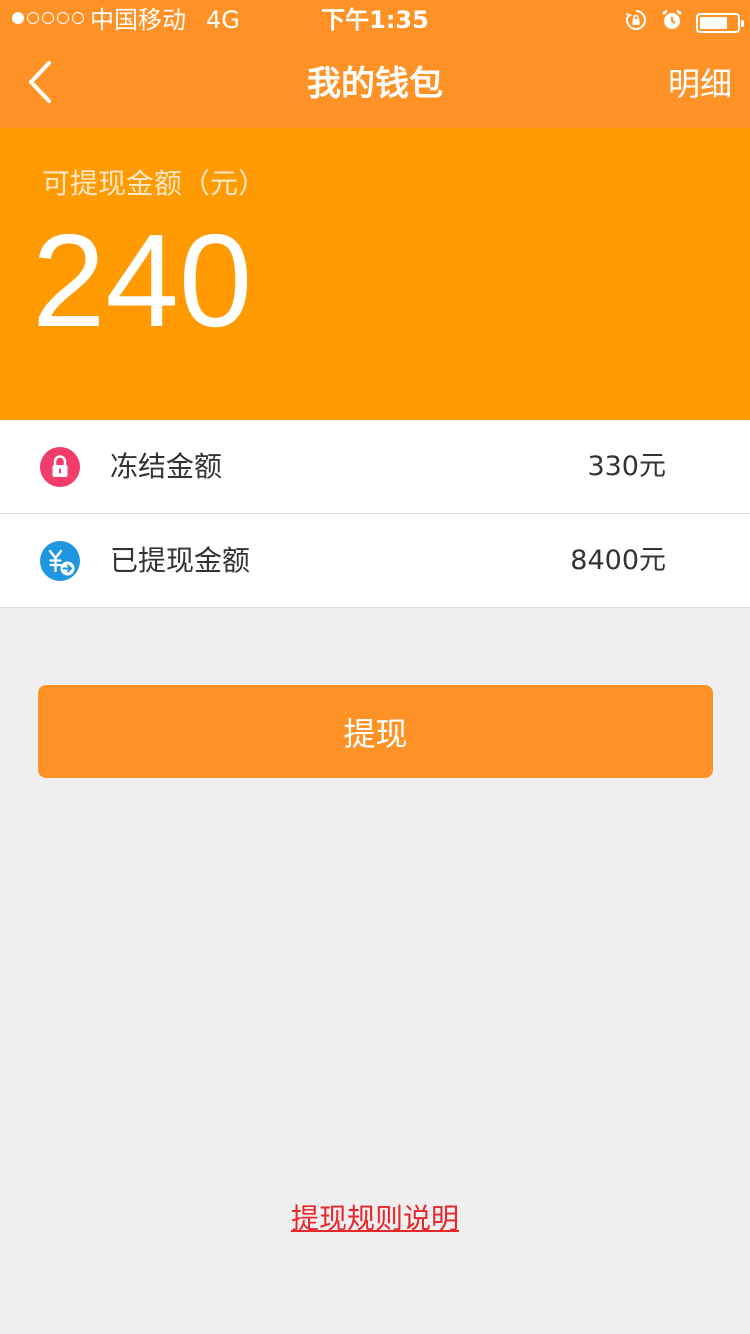 This screenshot has width=750, height=1334. Describe the element at coordinates (180, 560) in the screenshot. I see `row-label: 已提现金额` at that location.